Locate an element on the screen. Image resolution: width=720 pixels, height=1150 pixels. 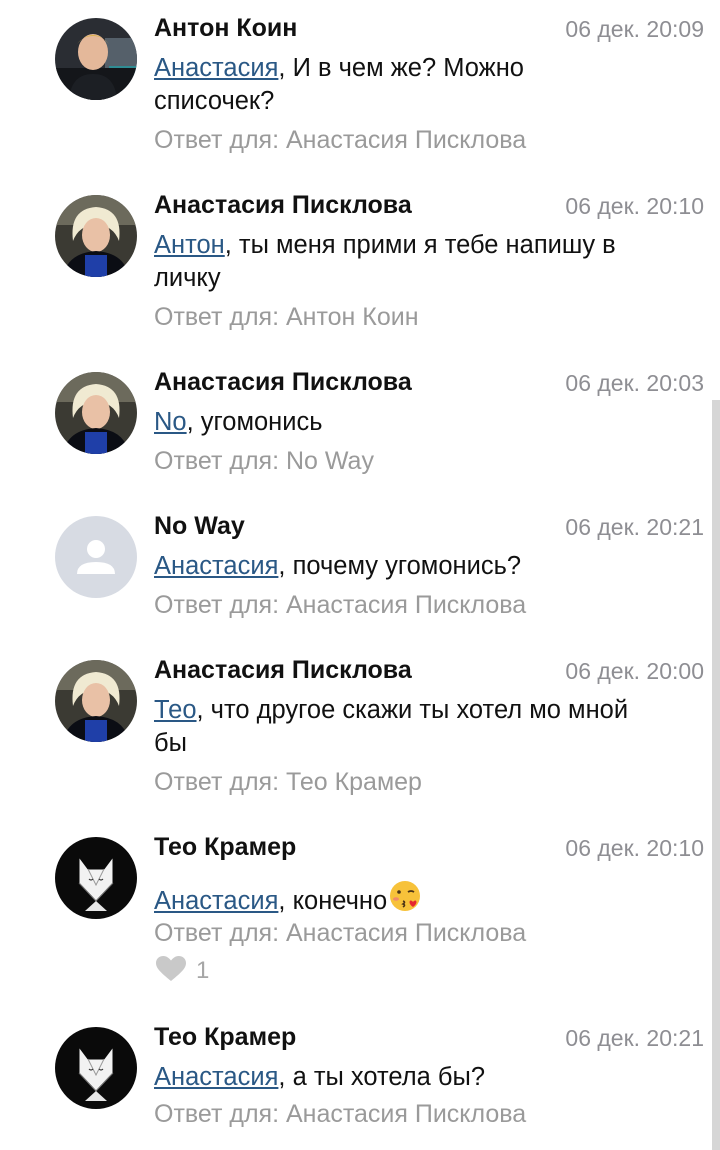
mention-link: Антон is located at coordinates (189, 245).